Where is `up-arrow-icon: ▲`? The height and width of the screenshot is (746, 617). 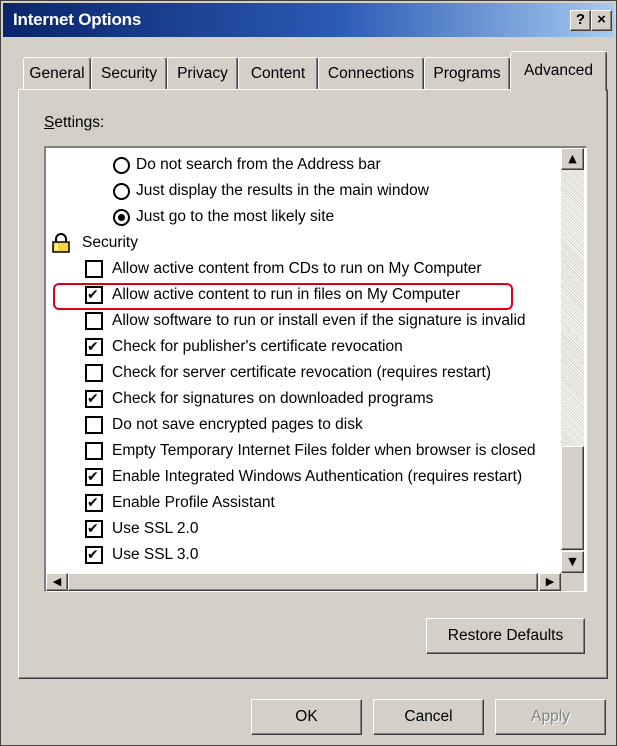 up-arrow-icon: ▲ is located at coordinates (572, 158).